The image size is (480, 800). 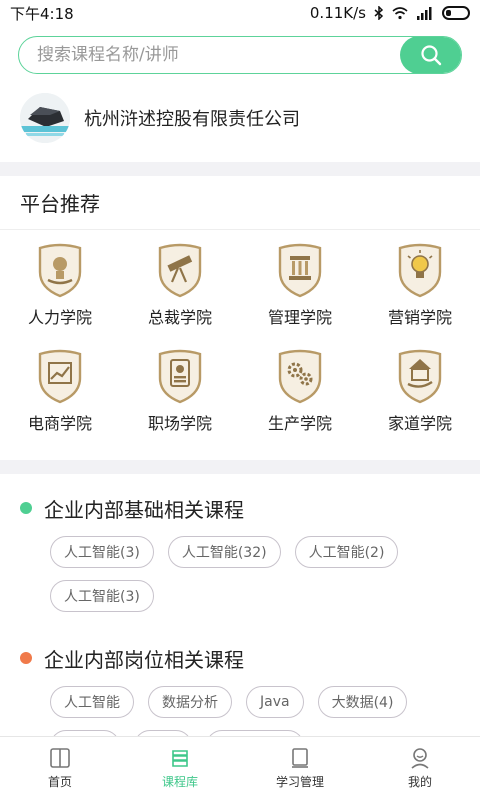 I want to click on academy-label: 人力学院, so click(x=59, y=317).